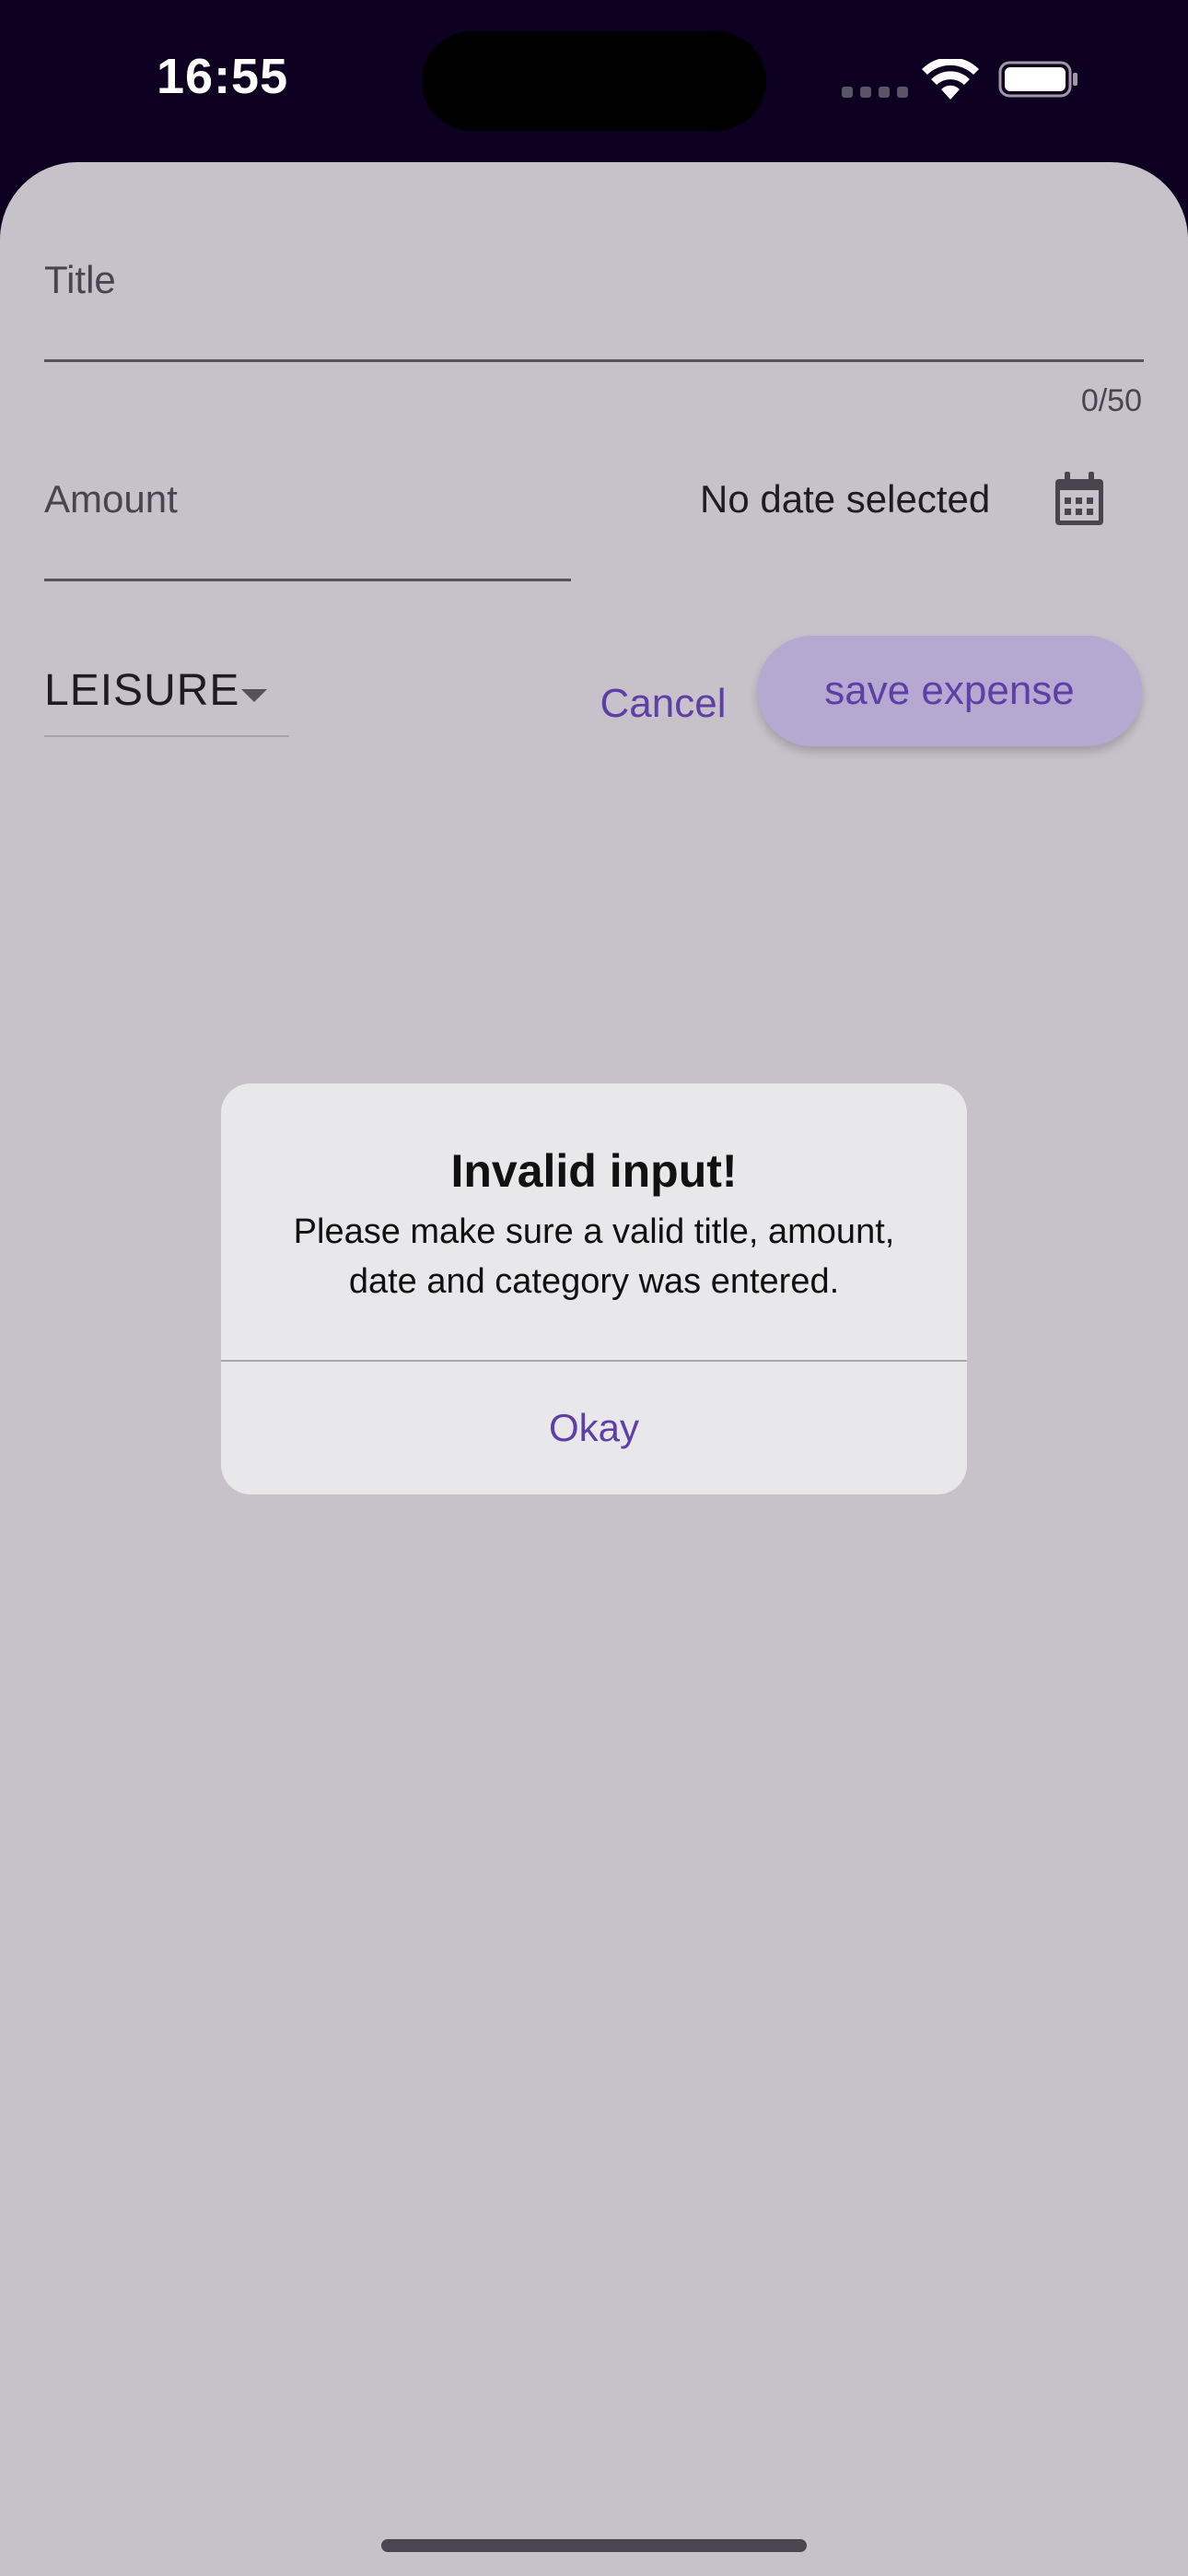  What do you see at coordinates (1037, 79) in the screenshot?
I see `battery-icon` at bounding box center [1037, 79].